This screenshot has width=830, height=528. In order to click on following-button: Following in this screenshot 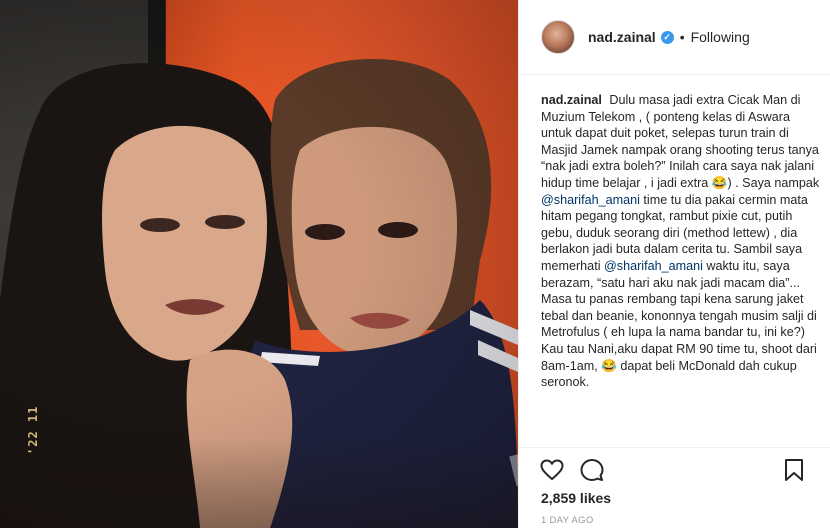, I will do `click(720, 37)`.